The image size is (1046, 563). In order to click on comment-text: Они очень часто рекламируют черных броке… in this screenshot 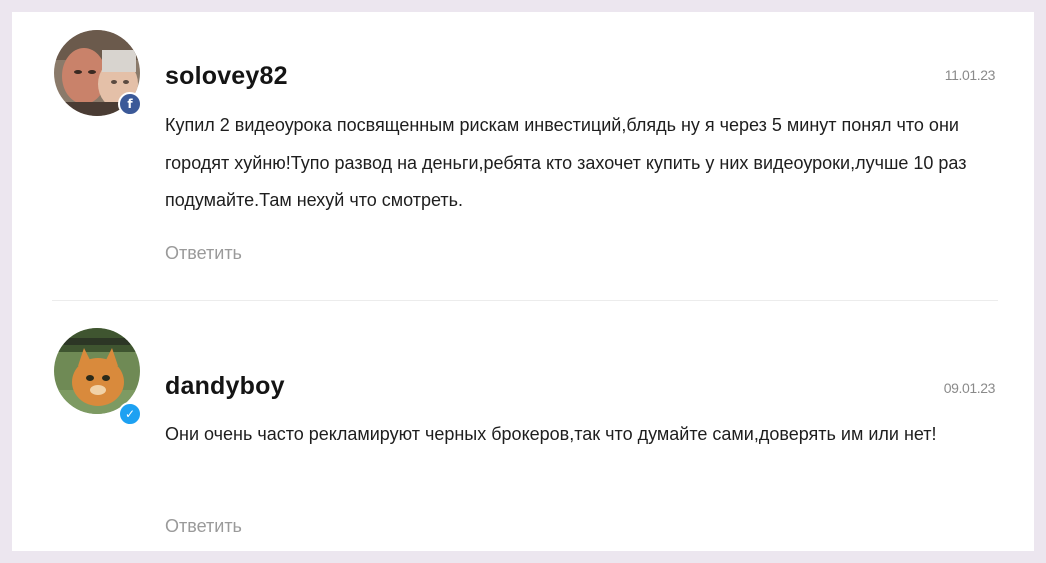, I will do `click(551, 434)`.